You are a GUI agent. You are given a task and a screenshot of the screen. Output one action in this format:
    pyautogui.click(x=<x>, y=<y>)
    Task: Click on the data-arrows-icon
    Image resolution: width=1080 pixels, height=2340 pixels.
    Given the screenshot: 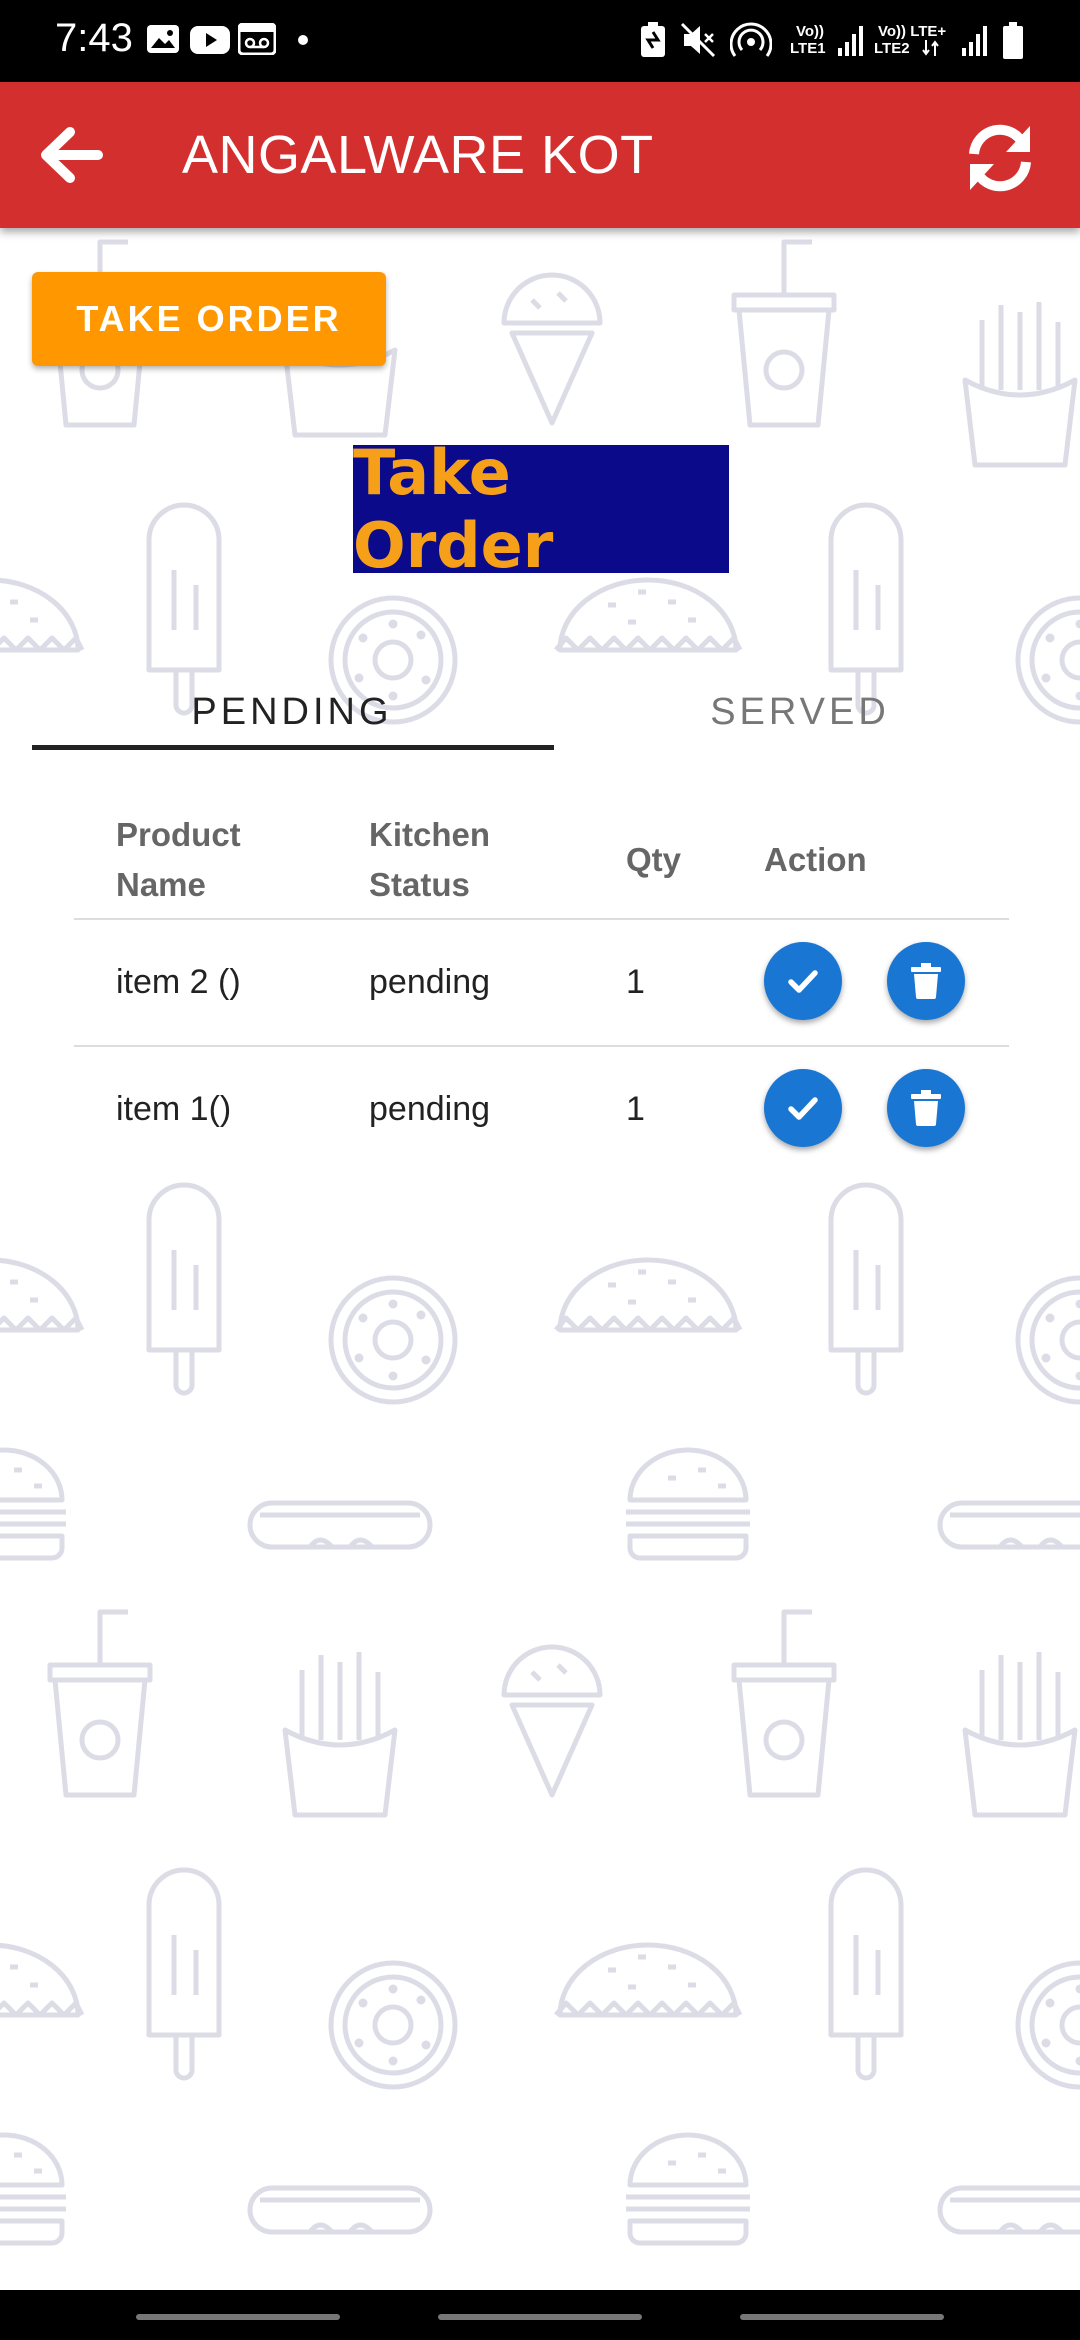 What is the action you would take?
    pyautogui.click(x=930, y=48)
    